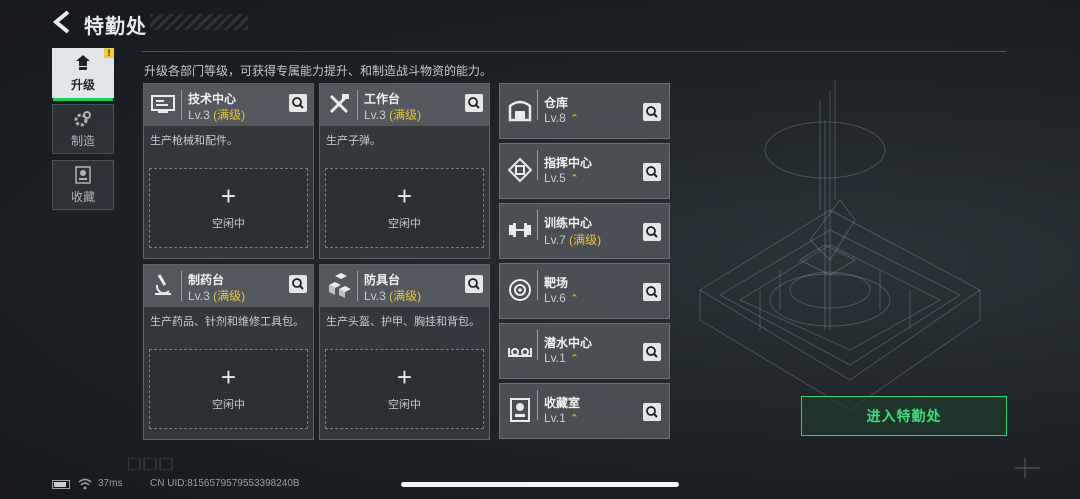 Image resolution: width=1080 pixels, height=499 pixels. I want to click on tab-alert-badge: !, so click(109, 53).